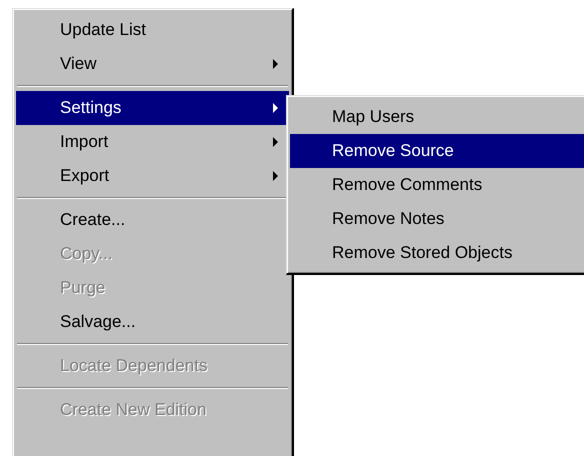 The height and width of the screenshot is (456, 584). I want to click on menu-item: Remove Notes, so click(437, 219).